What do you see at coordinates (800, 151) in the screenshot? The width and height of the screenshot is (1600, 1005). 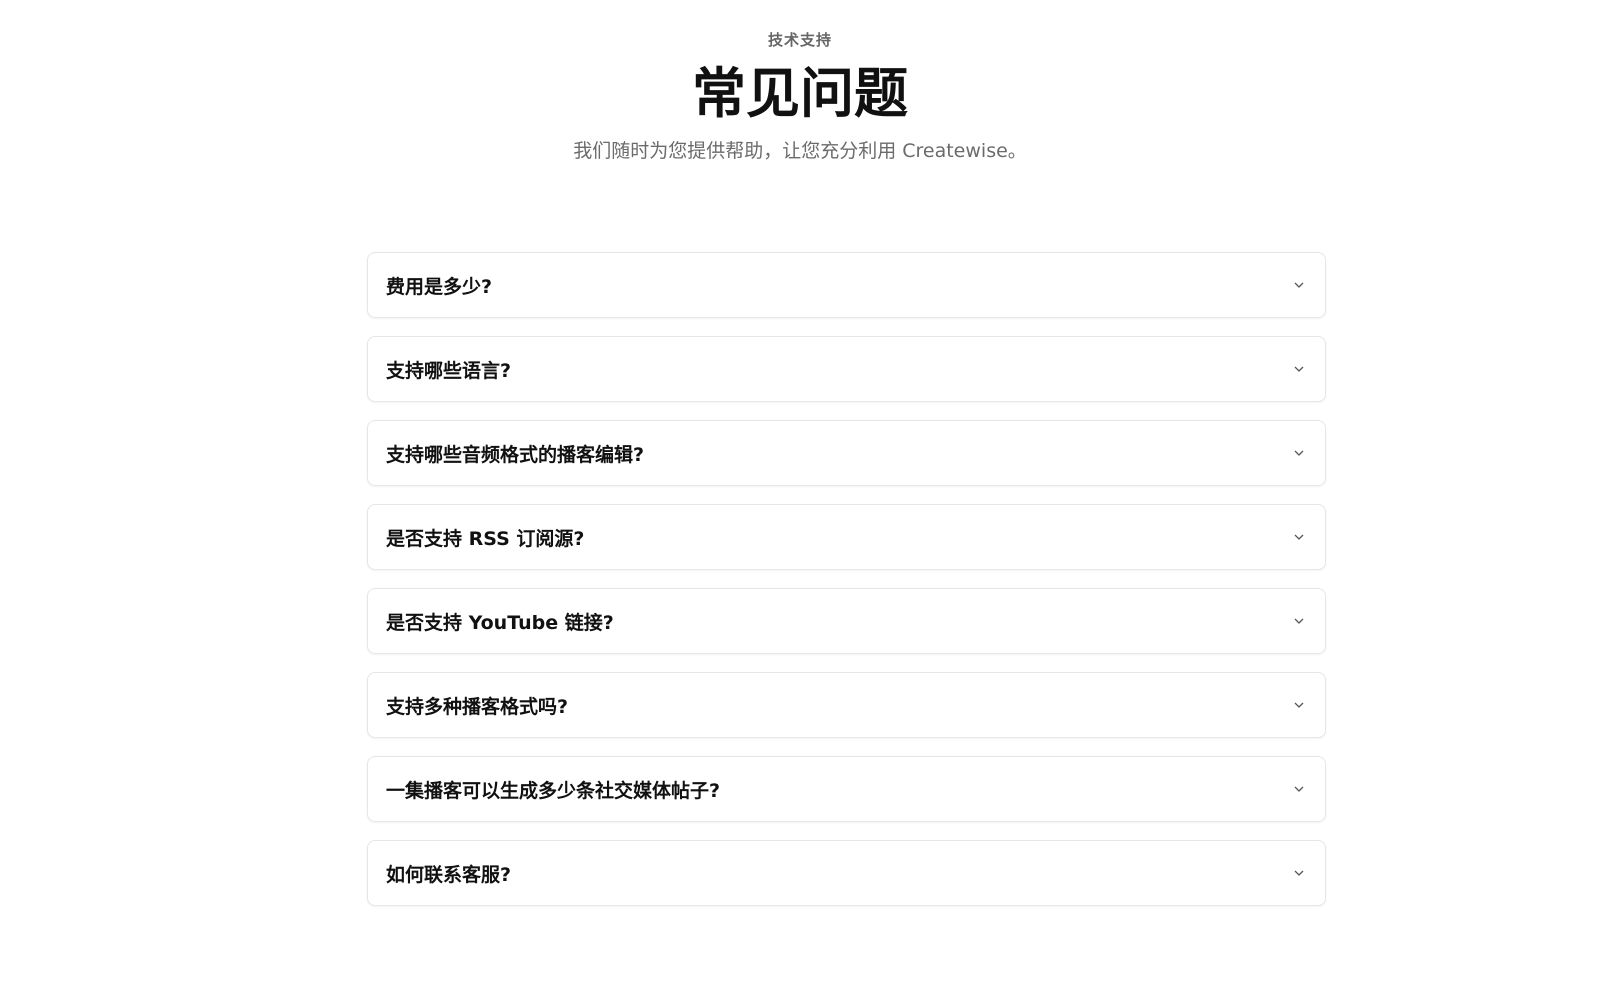 I see `page-subtitle: 我们随时为您提供帮助，让您充分利用 Createwise。` at bounding box center [800, 151].